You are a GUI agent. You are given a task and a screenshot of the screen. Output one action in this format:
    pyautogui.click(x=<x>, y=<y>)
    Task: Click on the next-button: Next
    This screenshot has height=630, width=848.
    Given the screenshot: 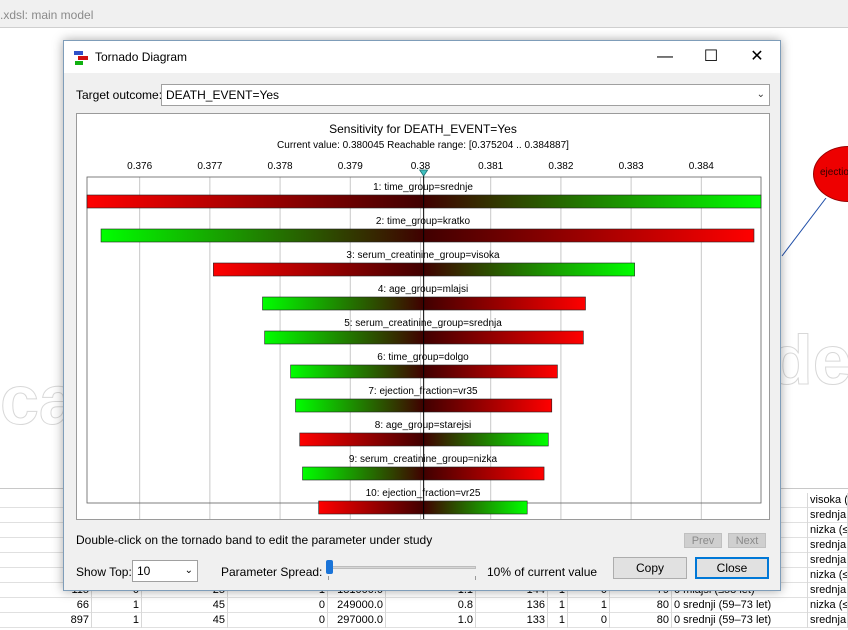 What is the action you would take?
    pyautogui.click(x=747, y=540)
    